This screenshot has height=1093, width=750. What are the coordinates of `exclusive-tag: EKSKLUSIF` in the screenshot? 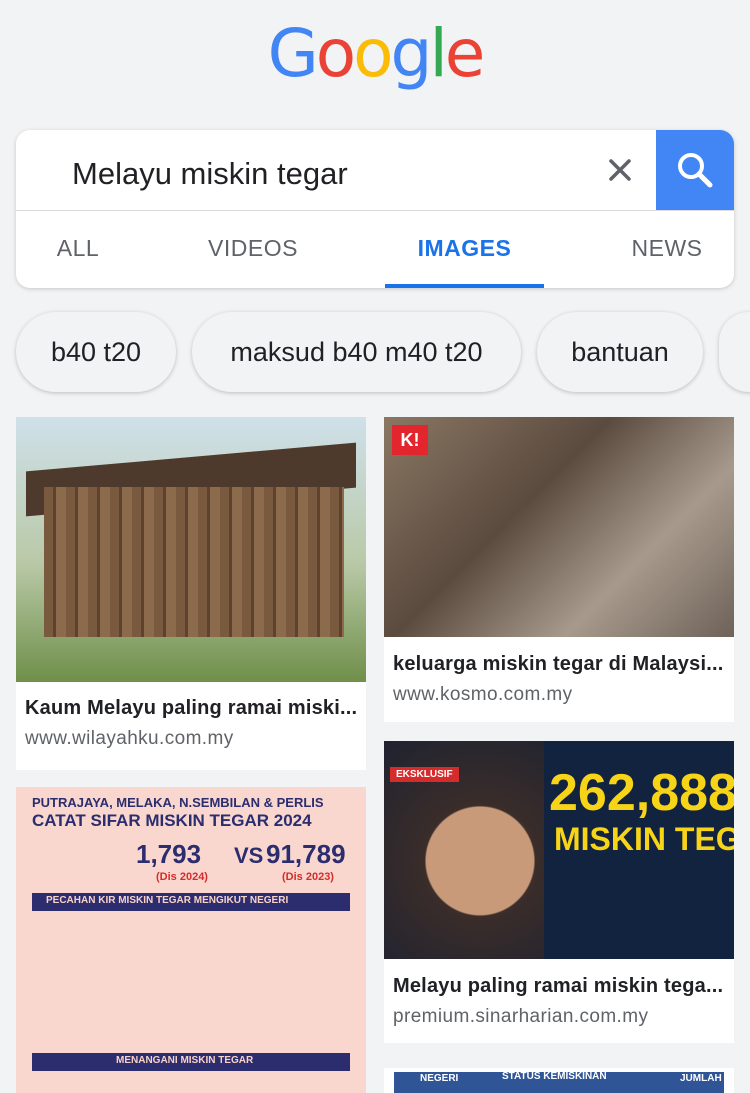 It's located at (424, 774).